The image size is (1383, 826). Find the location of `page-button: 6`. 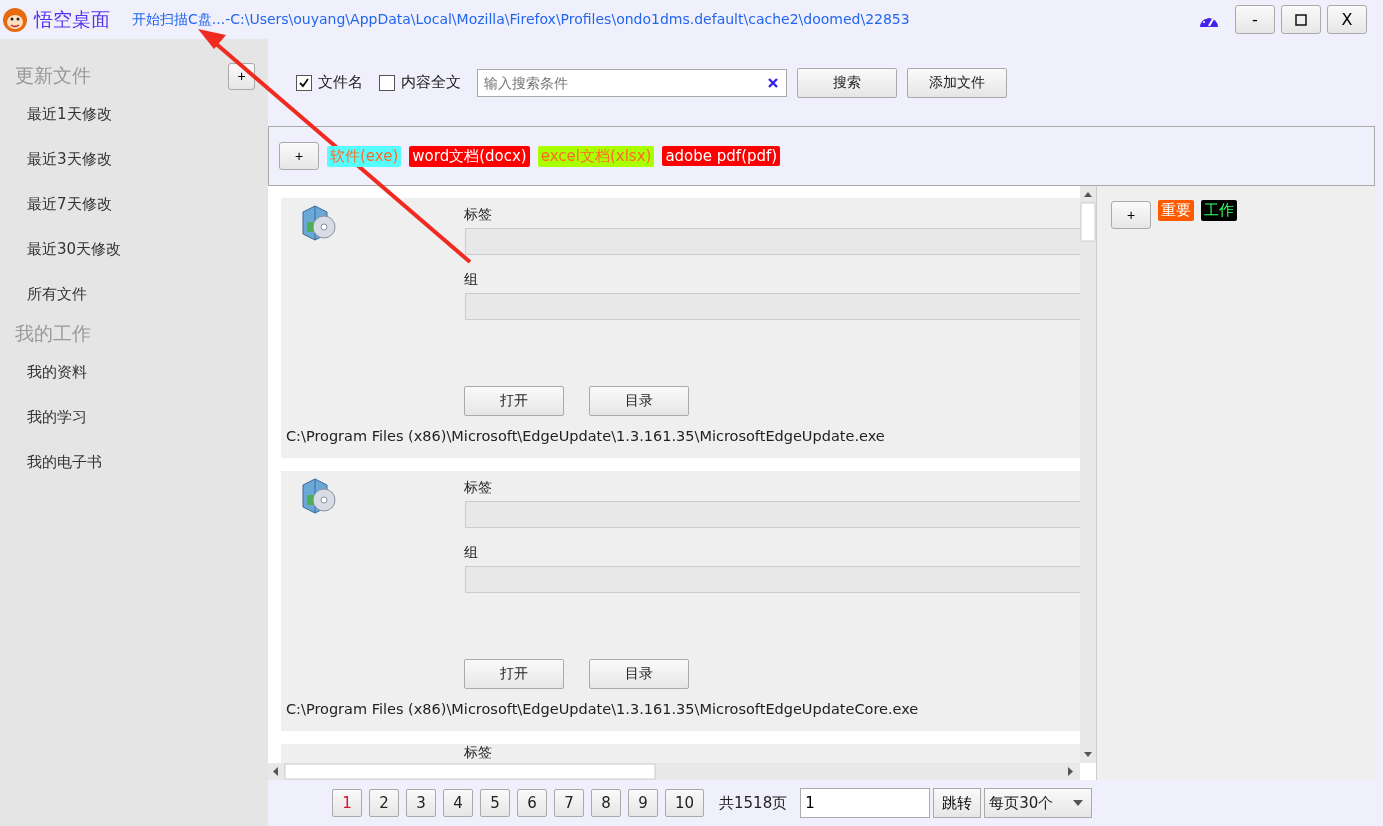

page-button: 6 is located at coordinates (532, 803).